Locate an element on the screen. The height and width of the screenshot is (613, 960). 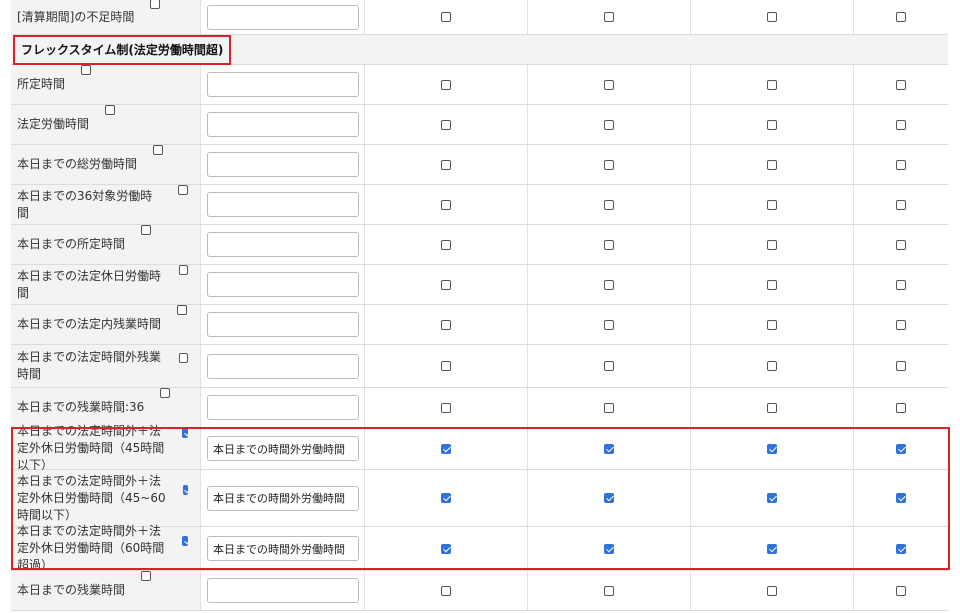
table-row: 本日までの総労働時間 is located at coordinates (479, 164).